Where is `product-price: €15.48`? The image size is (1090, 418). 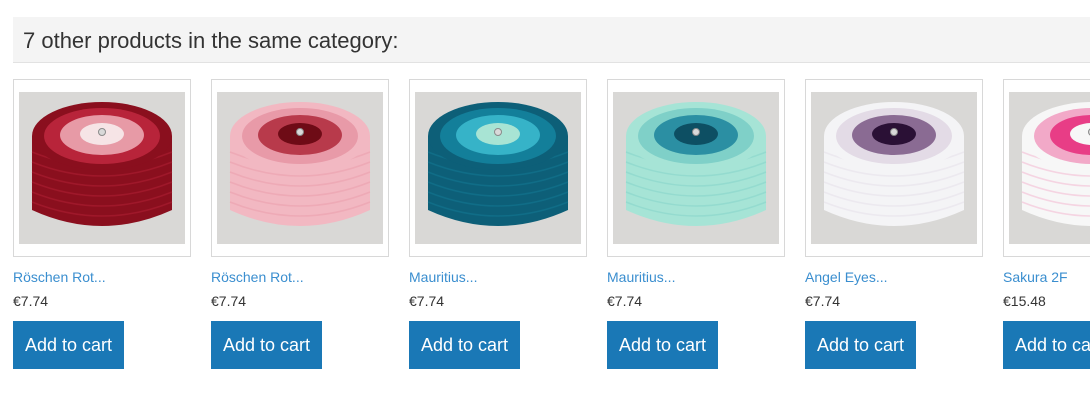
product-price: €15.48 is located at coordinates (1024, 301).